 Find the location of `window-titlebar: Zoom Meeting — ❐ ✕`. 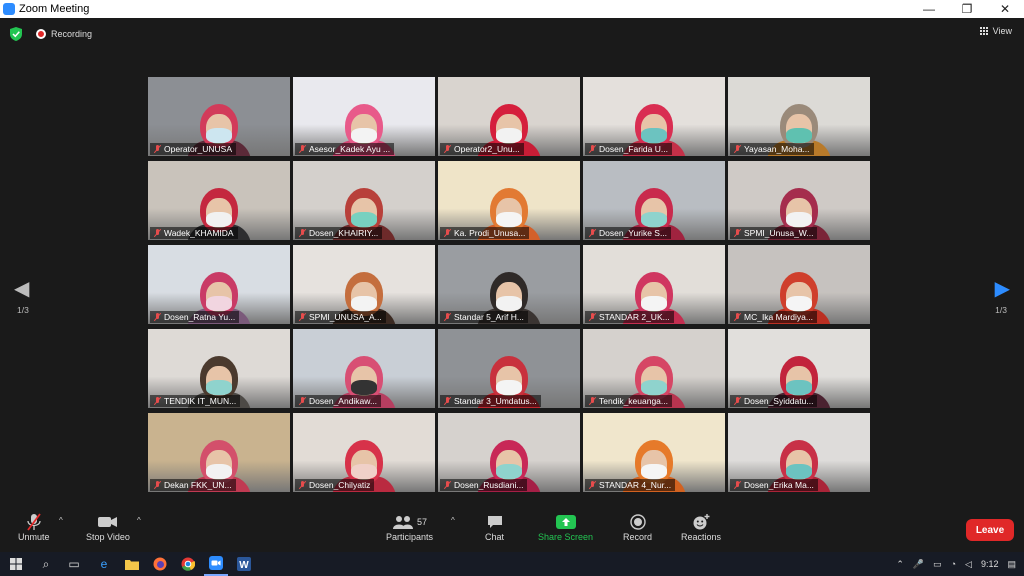

window-titlebar: Zoom Meeting — ❐ ✕ is located at coordinates (512, 9).